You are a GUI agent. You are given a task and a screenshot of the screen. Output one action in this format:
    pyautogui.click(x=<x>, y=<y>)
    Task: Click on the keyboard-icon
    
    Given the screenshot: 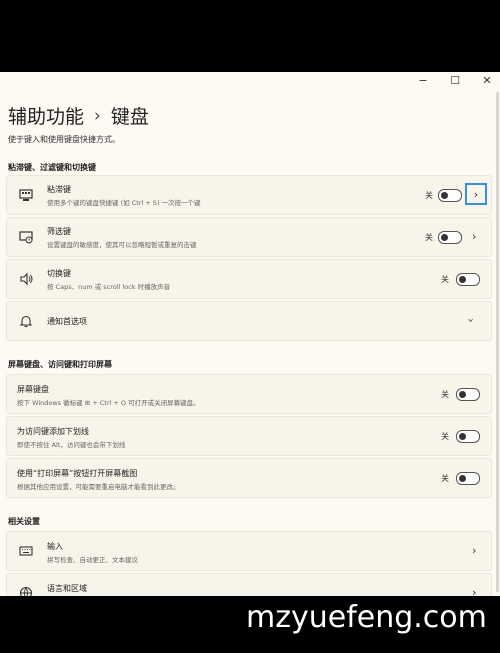 What is the action you would take?
    pyautogui.click(x=26, y=551)
    